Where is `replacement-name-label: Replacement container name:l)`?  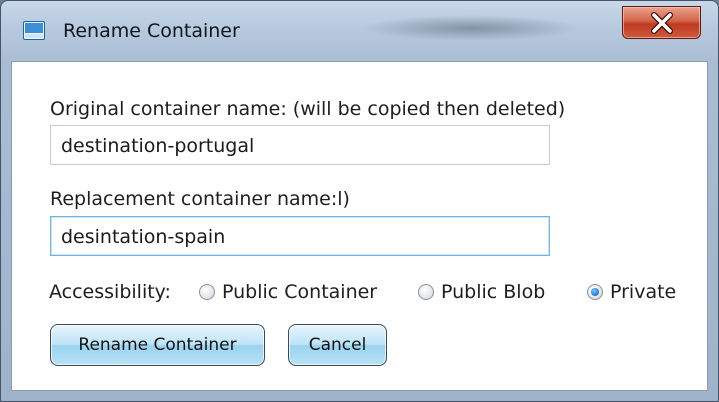
replacement-name-label: Replacement container name:l) is located at coordinates (200, 199).